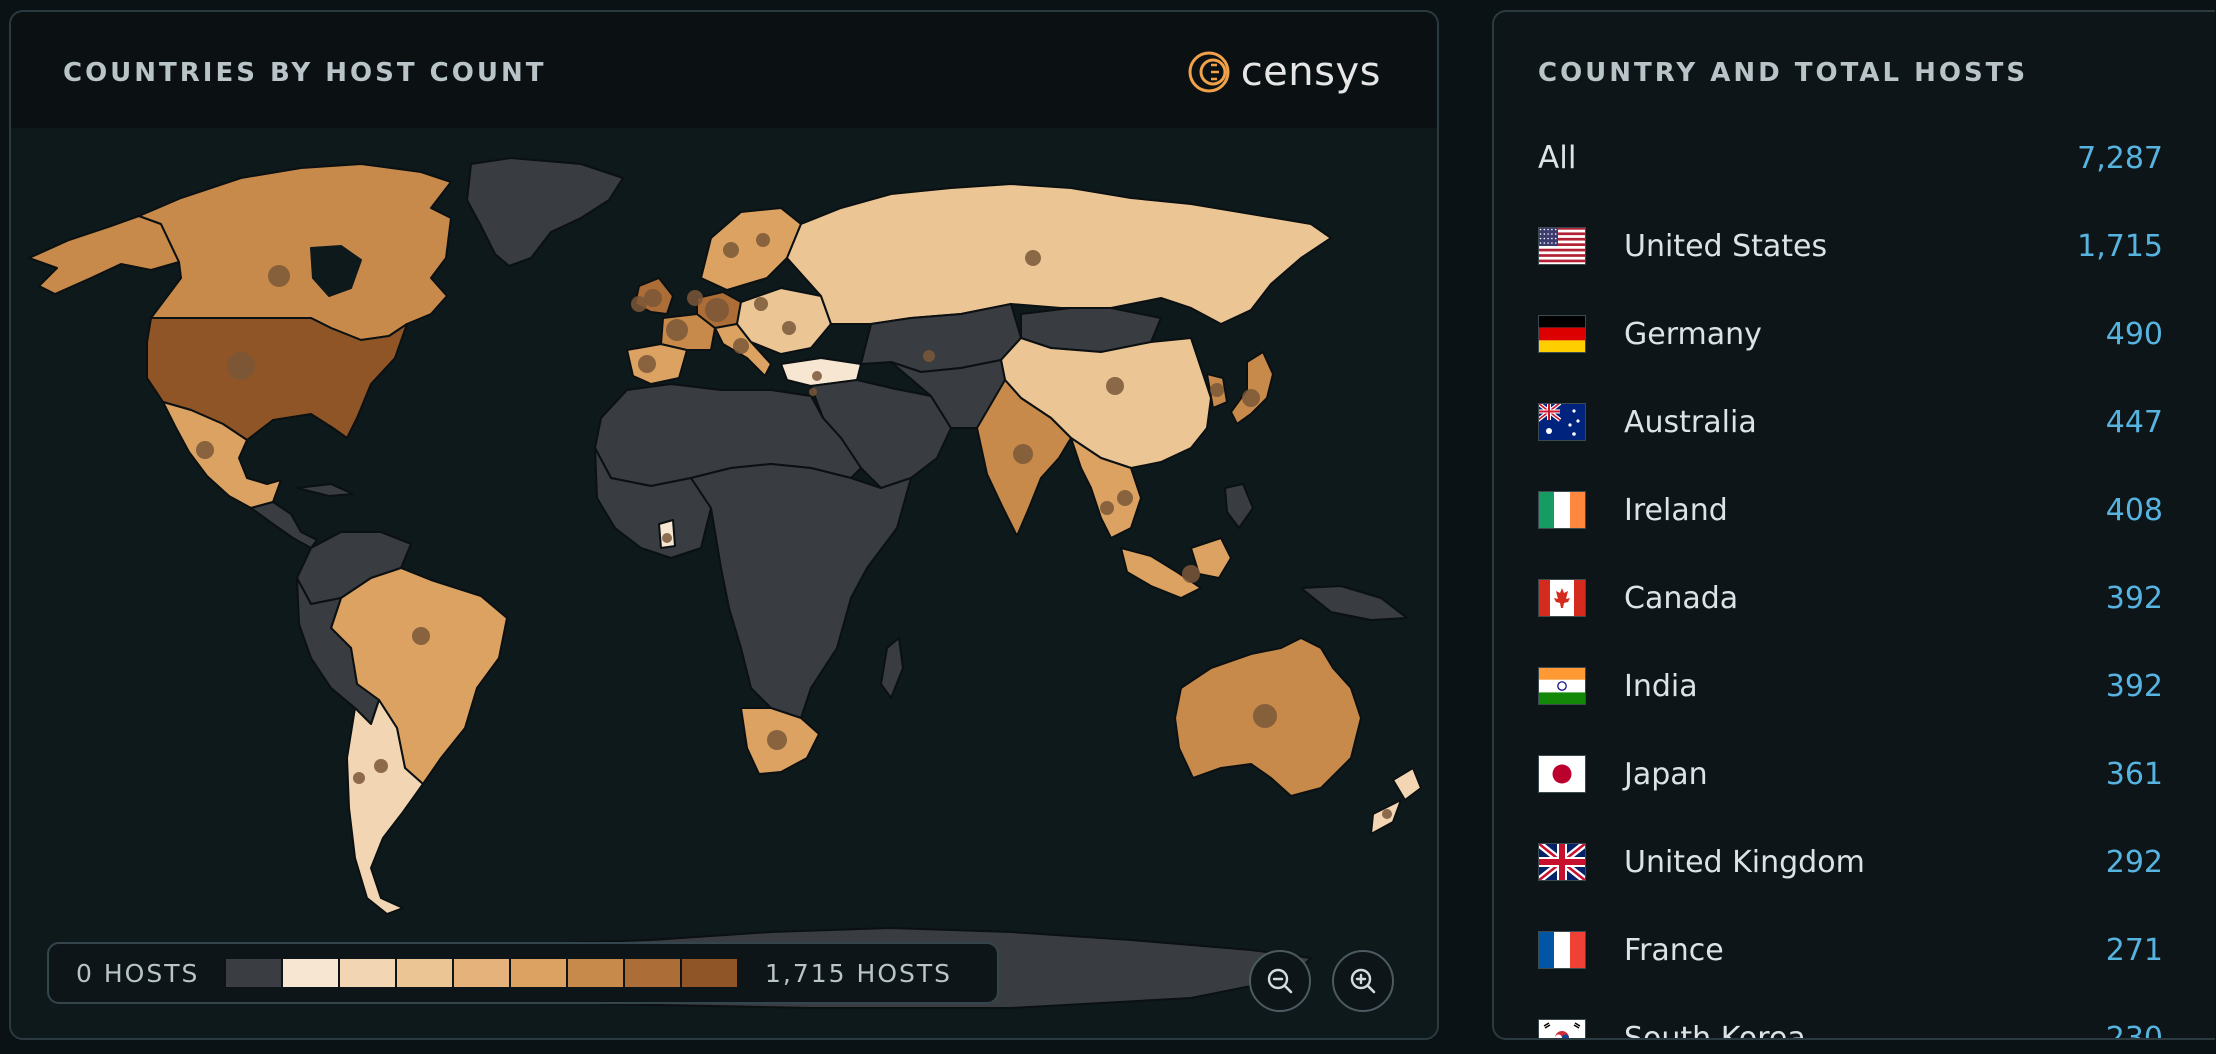 The image size is (2216, 1054). Describe the element at coordinates (801, 591) in the screenshot. I see `country-central-africa` at that location.